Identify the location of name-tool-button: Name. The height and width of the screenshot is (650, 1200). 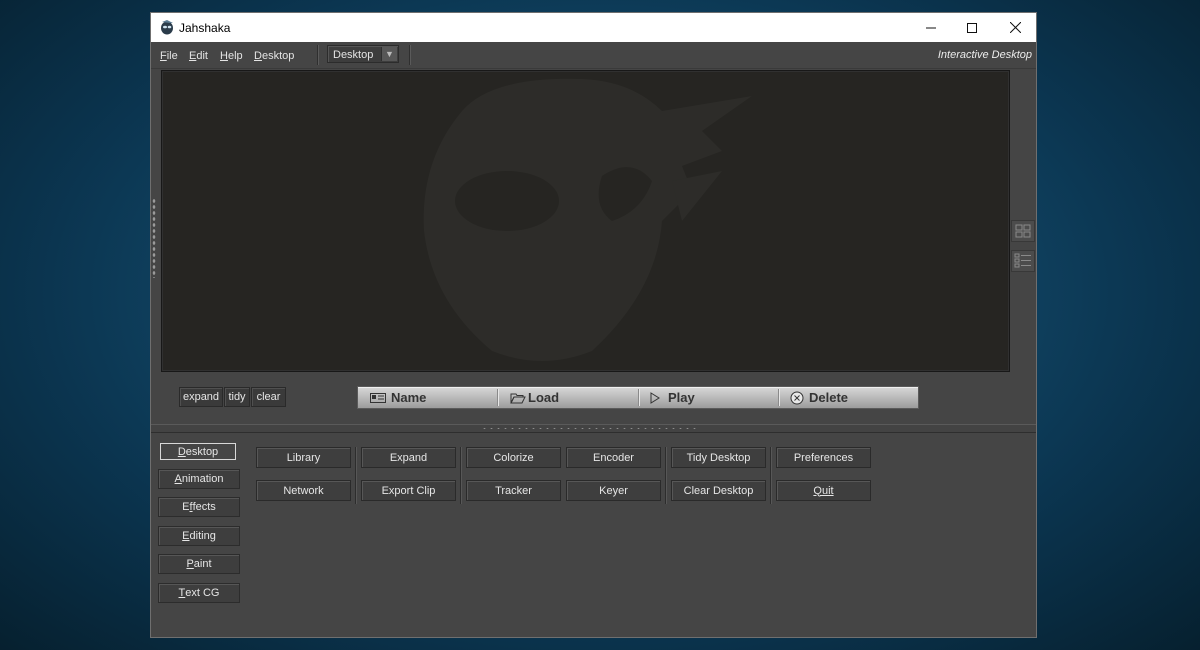
(398, 397).